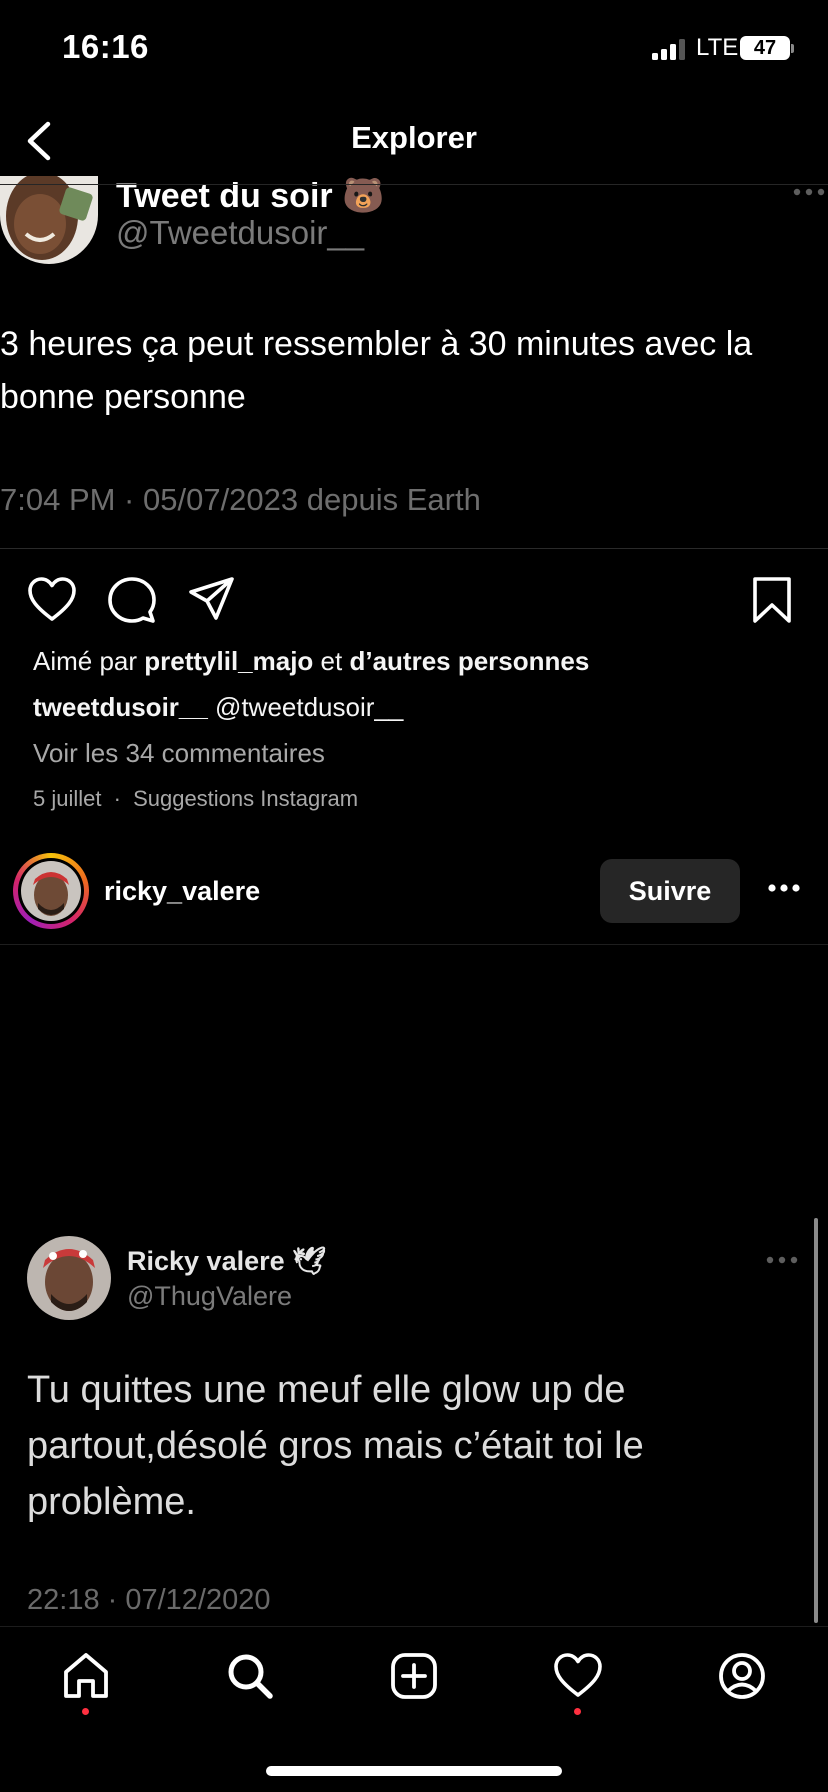  What do you see at coordinates (414, 1771) in the screenshot?
I see `home-indicator` at bounding box center [414, 1771].